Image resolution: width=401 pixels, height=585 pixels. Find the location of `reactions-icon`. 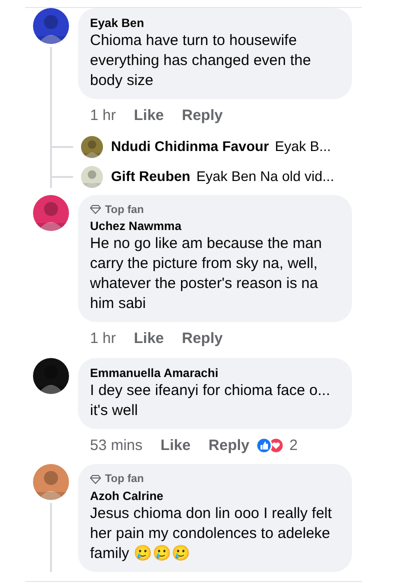

reactions-icon is located at coordinates (270, 445).